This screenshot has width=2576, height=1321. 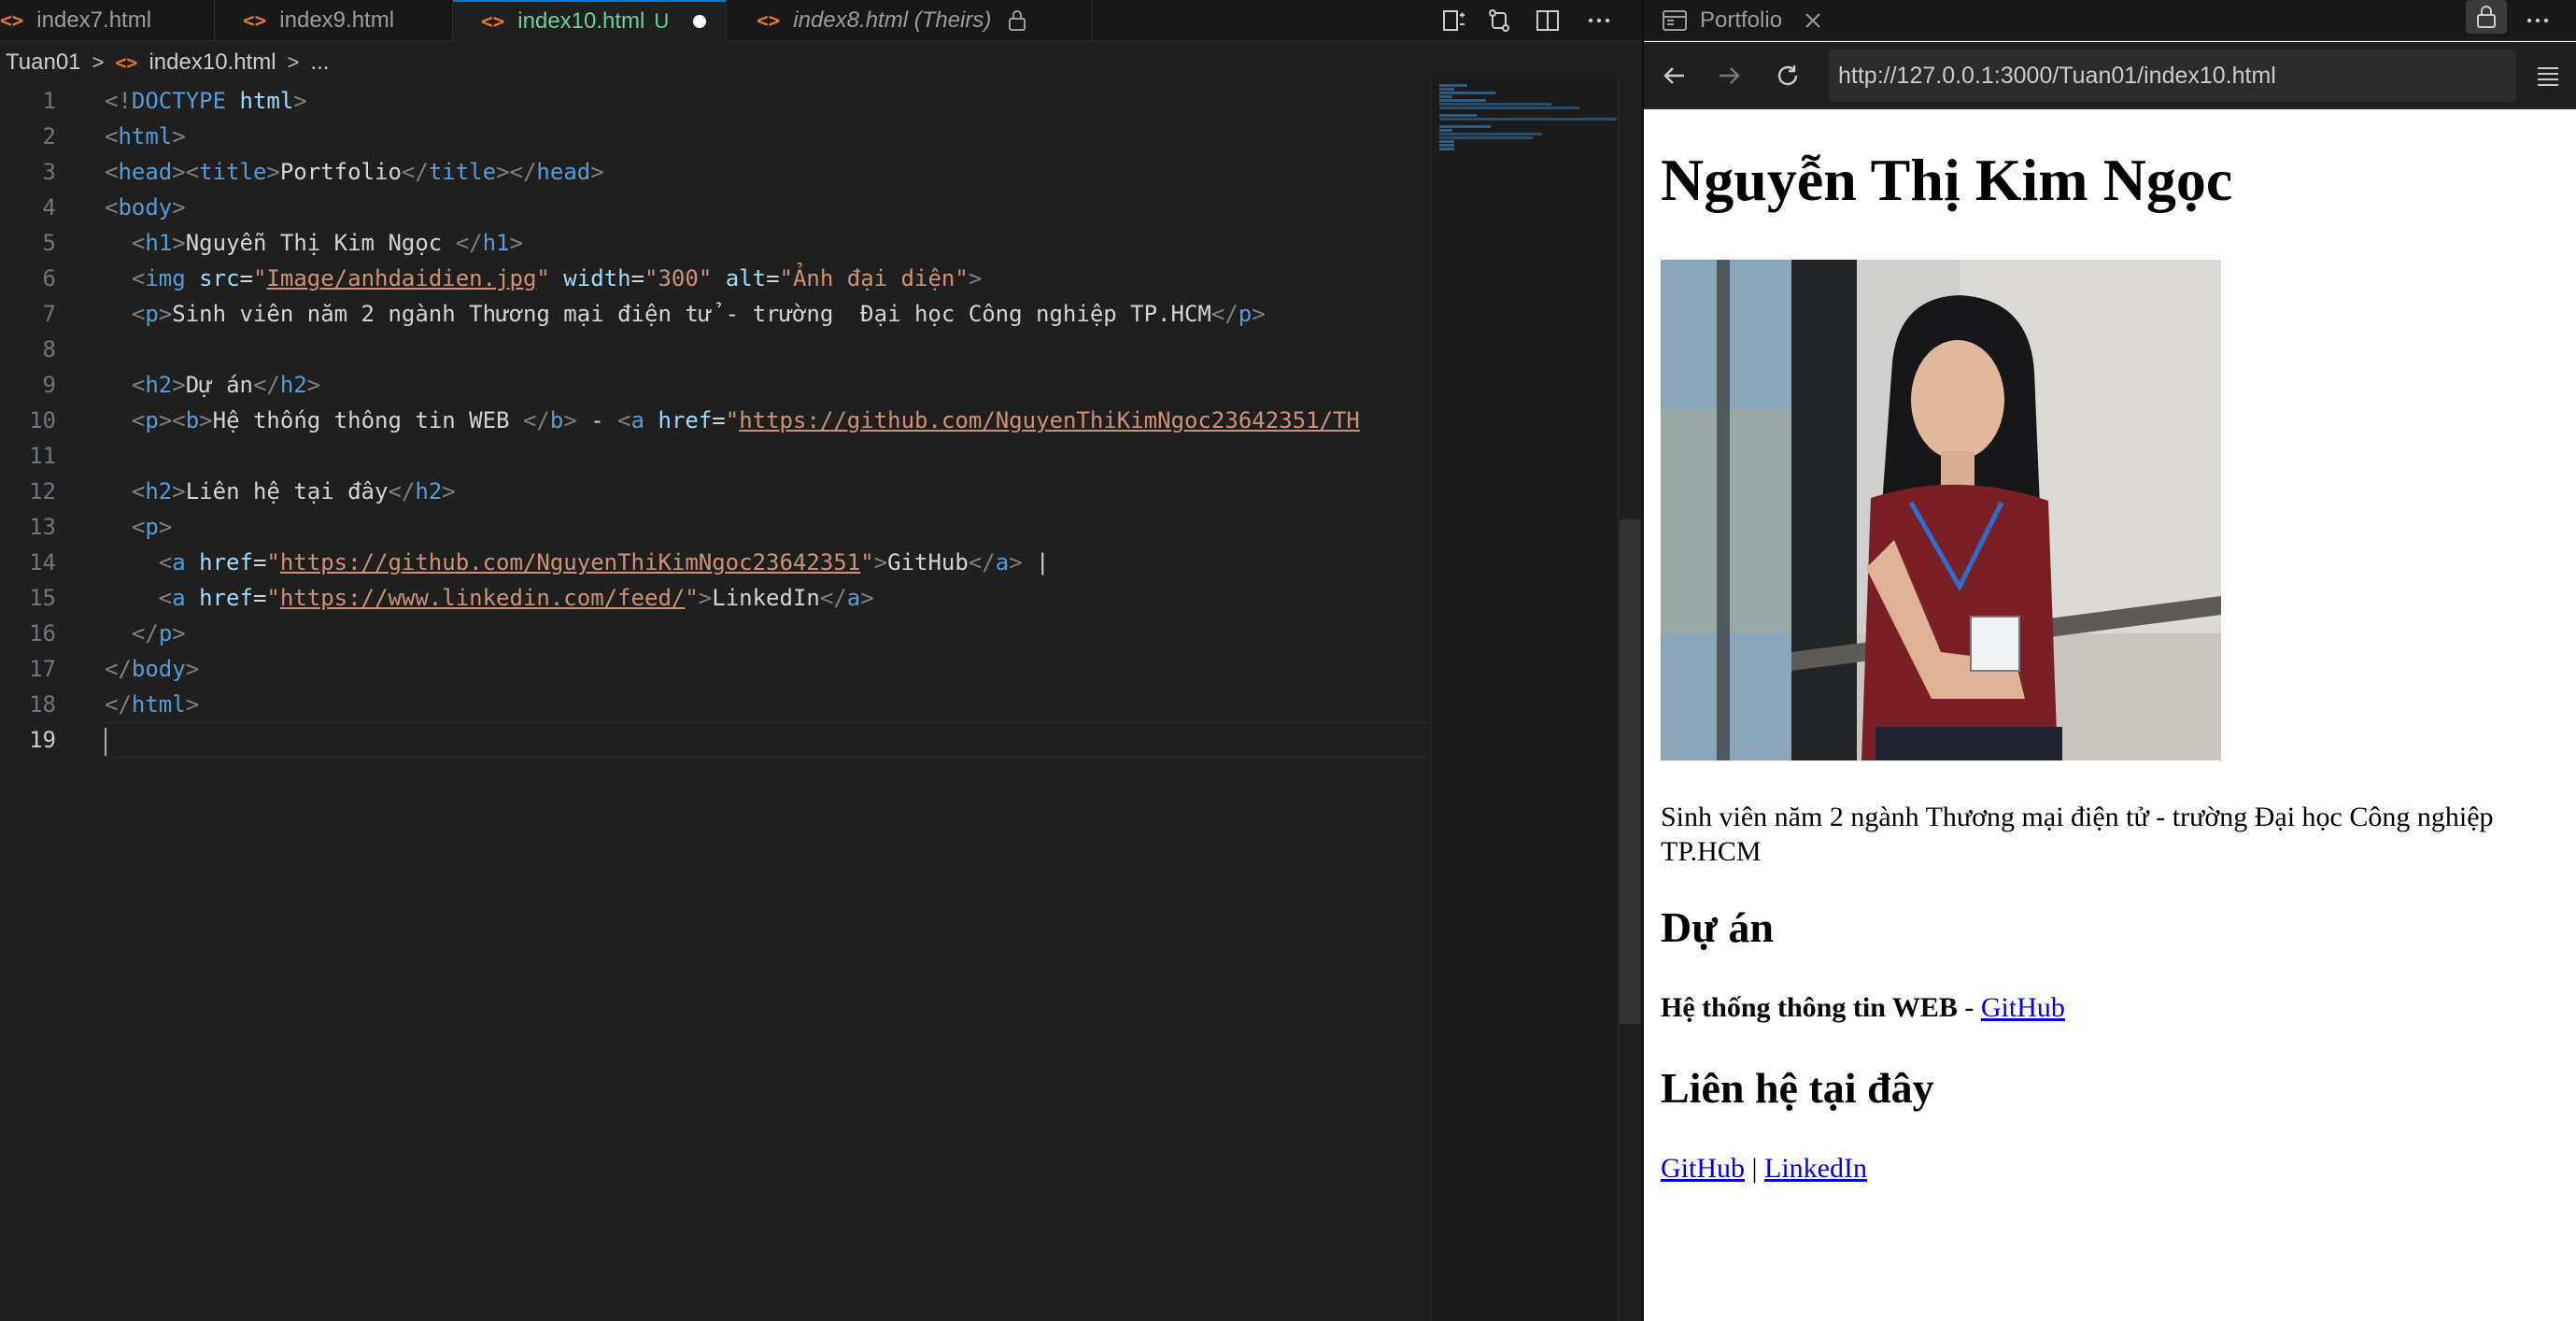 I want to click on browser-tab-icon, so click(x=1675, y=20).